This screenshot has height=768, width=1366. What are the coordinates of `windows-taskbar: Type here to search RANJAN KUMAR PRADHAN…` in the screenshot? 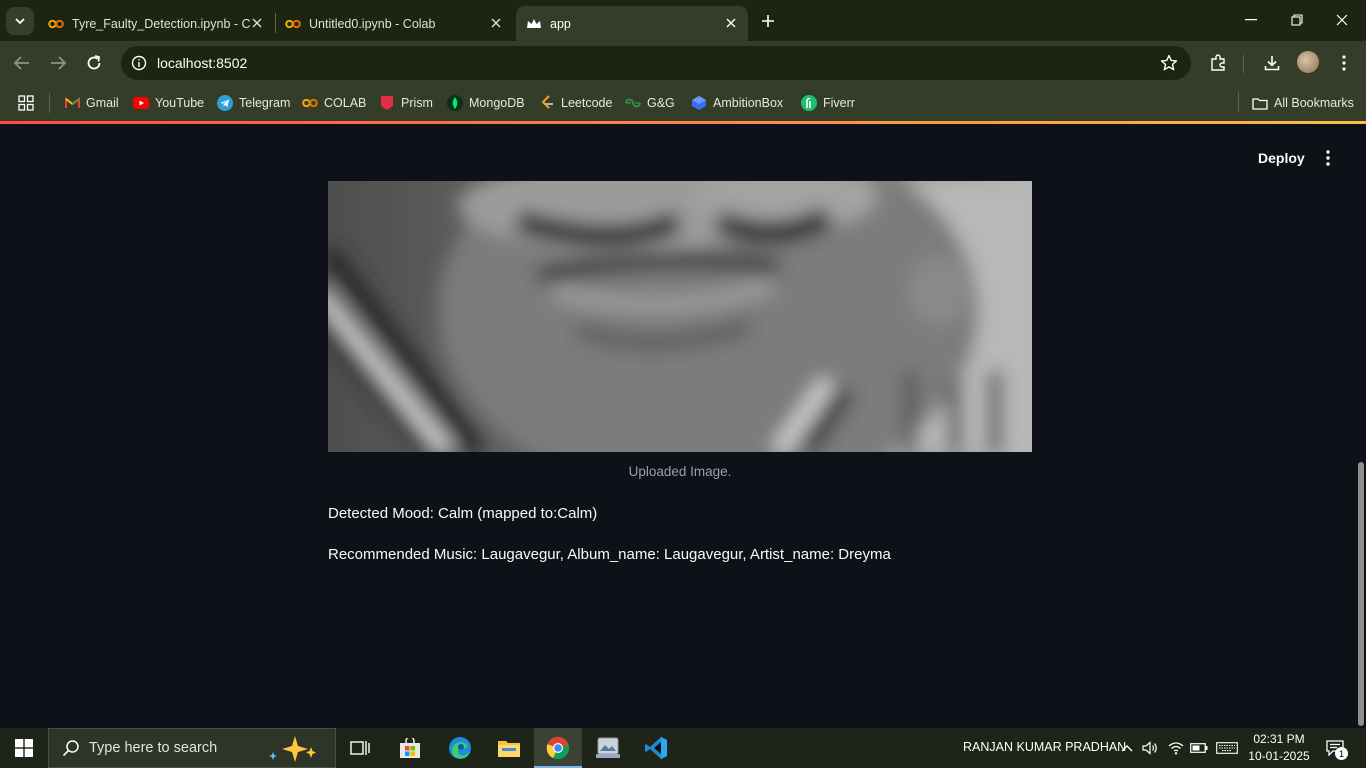 It's located at (683, 748).